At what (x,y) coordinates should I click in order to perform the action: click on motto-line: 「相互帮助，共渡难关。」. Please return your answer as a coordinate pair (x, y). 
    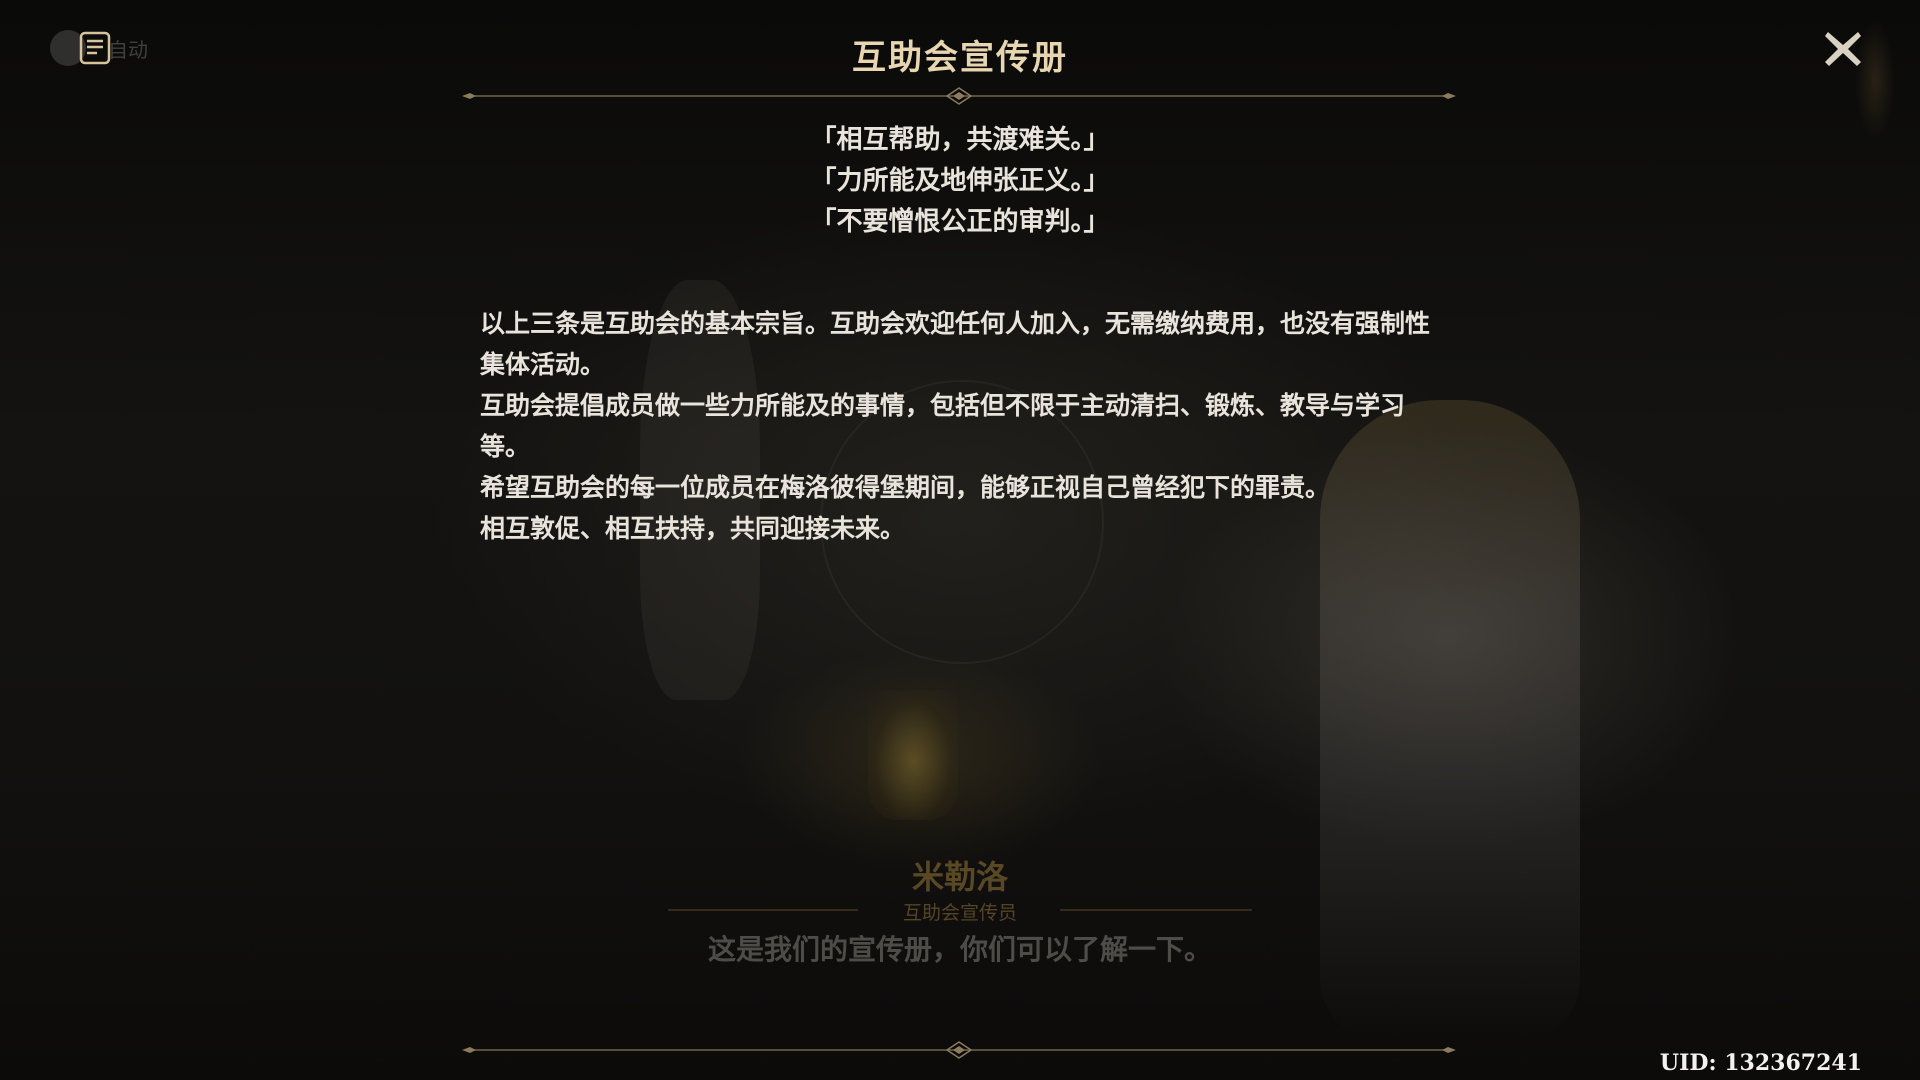
    Looking at the image, I should click on (960, 140).